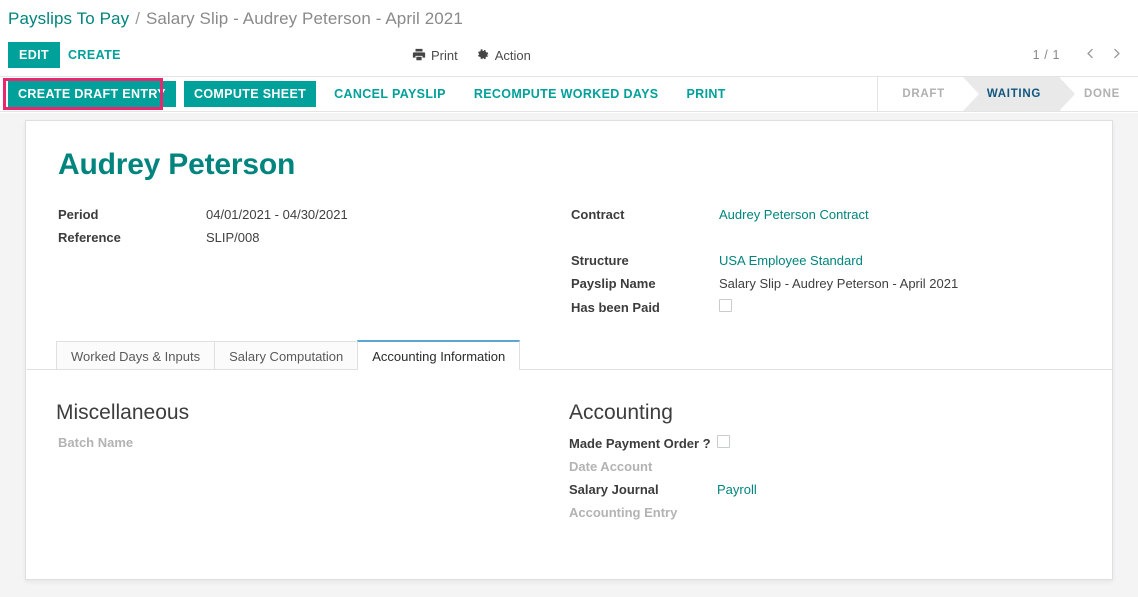 This screenshot has height=597, width=1138. I want to click on pager-next-button, so click(1116, 55).